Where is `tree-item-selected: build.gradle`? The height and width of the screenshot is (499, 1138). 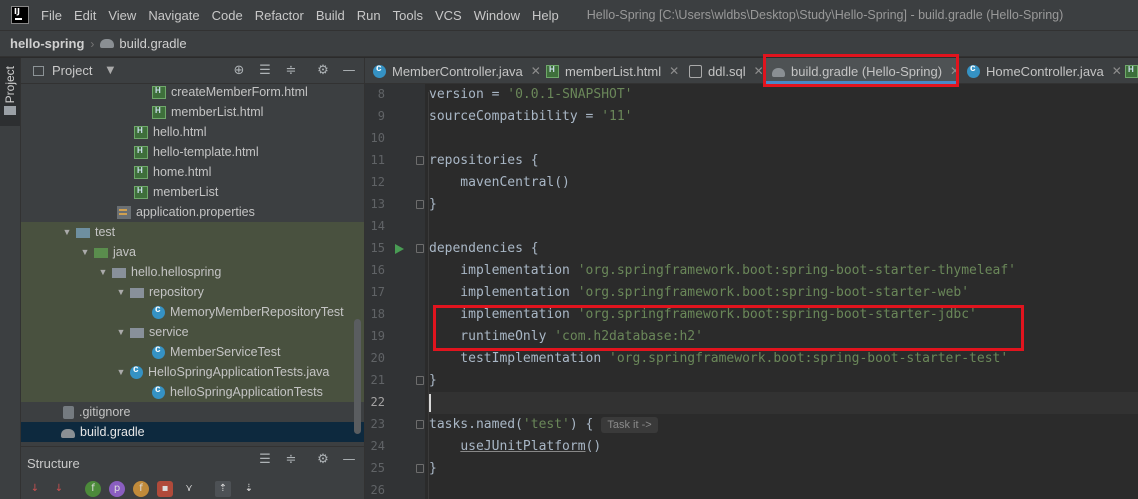 tree-item-selected: build.gradle is located at coordinates (192, 432).